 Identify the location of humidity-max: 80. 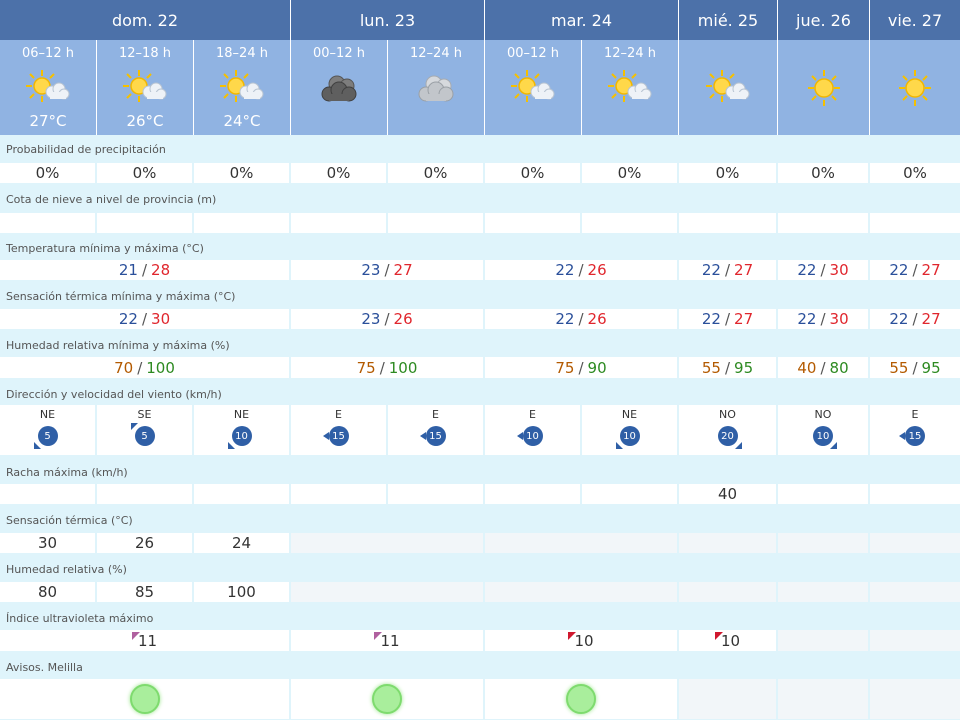
(839, 367).